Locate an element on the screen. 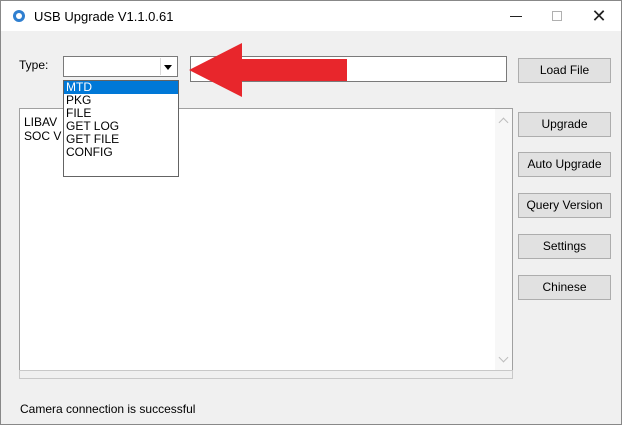  close-button: ✕ is located at coordinates (599, 16).